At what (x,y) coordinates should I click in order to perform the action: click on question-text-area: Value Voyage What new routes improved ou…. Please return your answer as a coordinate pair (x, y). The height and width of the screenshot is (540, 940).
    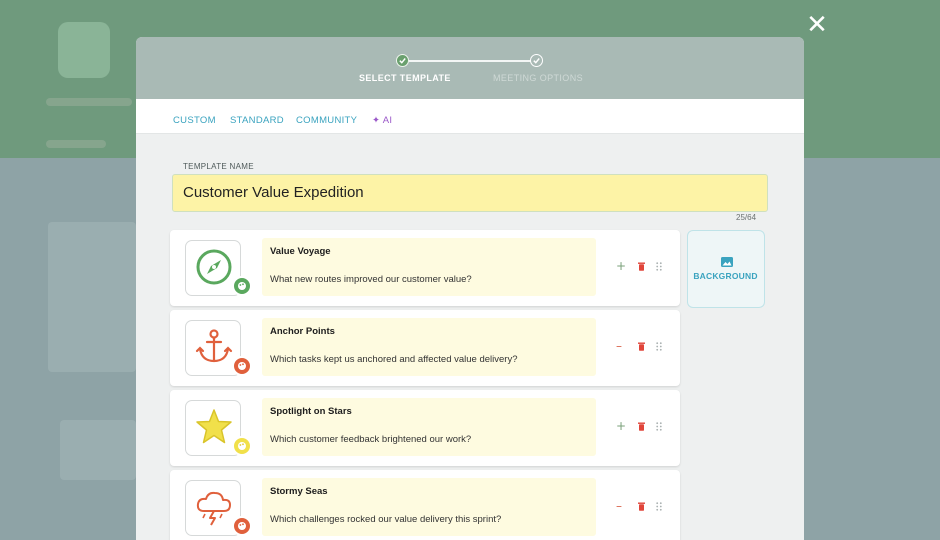
    Looking at the image, I should click on (429, 267).